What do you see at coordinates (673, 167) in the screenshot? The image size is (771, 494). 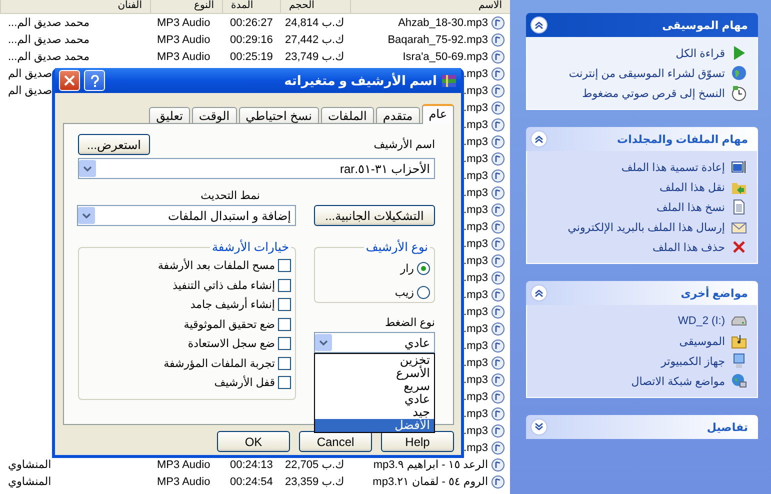 I see `task-link: إعادة تسمية هذا الملف` at bounding box center [673, 167].